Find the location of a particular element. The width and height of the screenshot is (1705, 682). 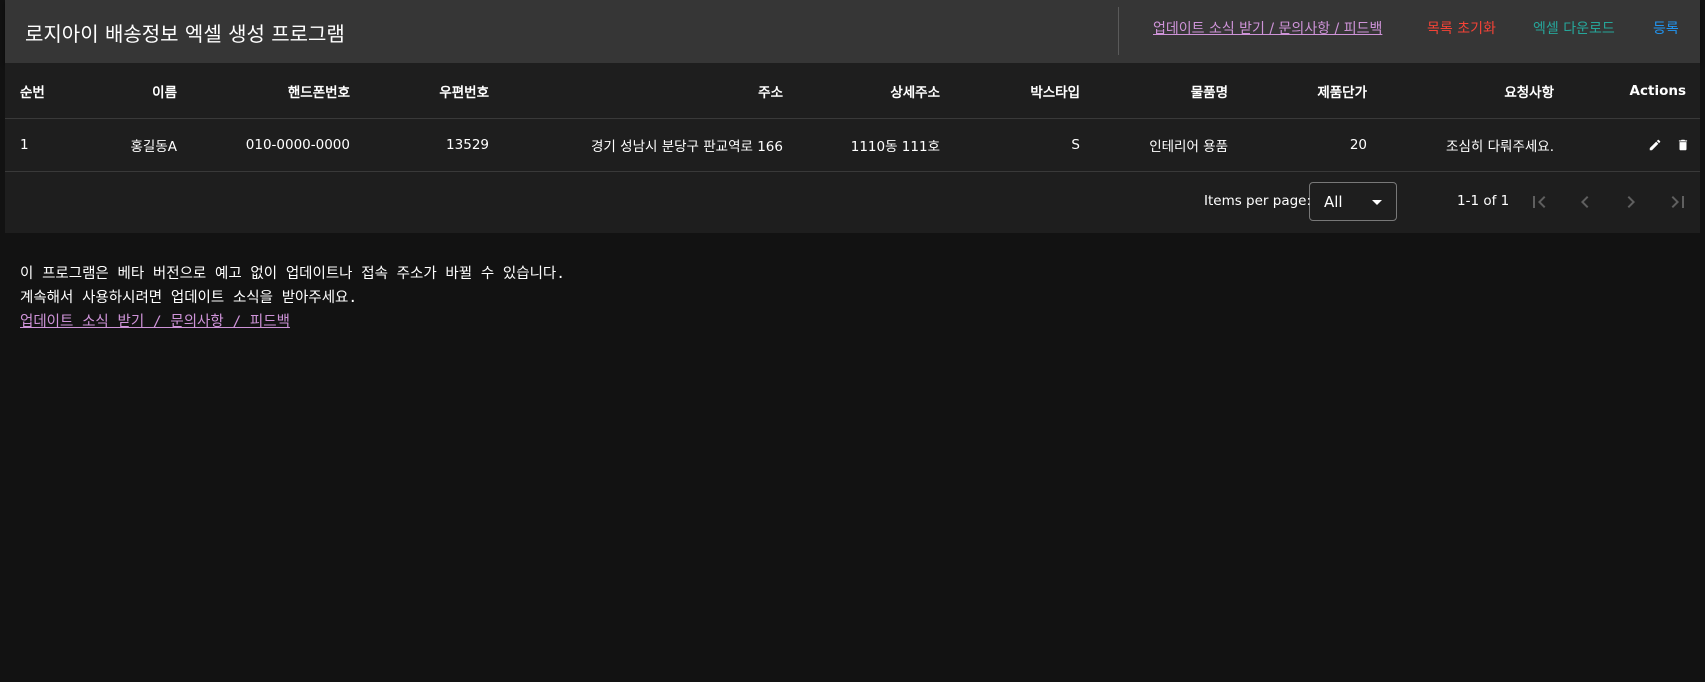

column-header-actions: Actions is located at coordinates (1657, 90).